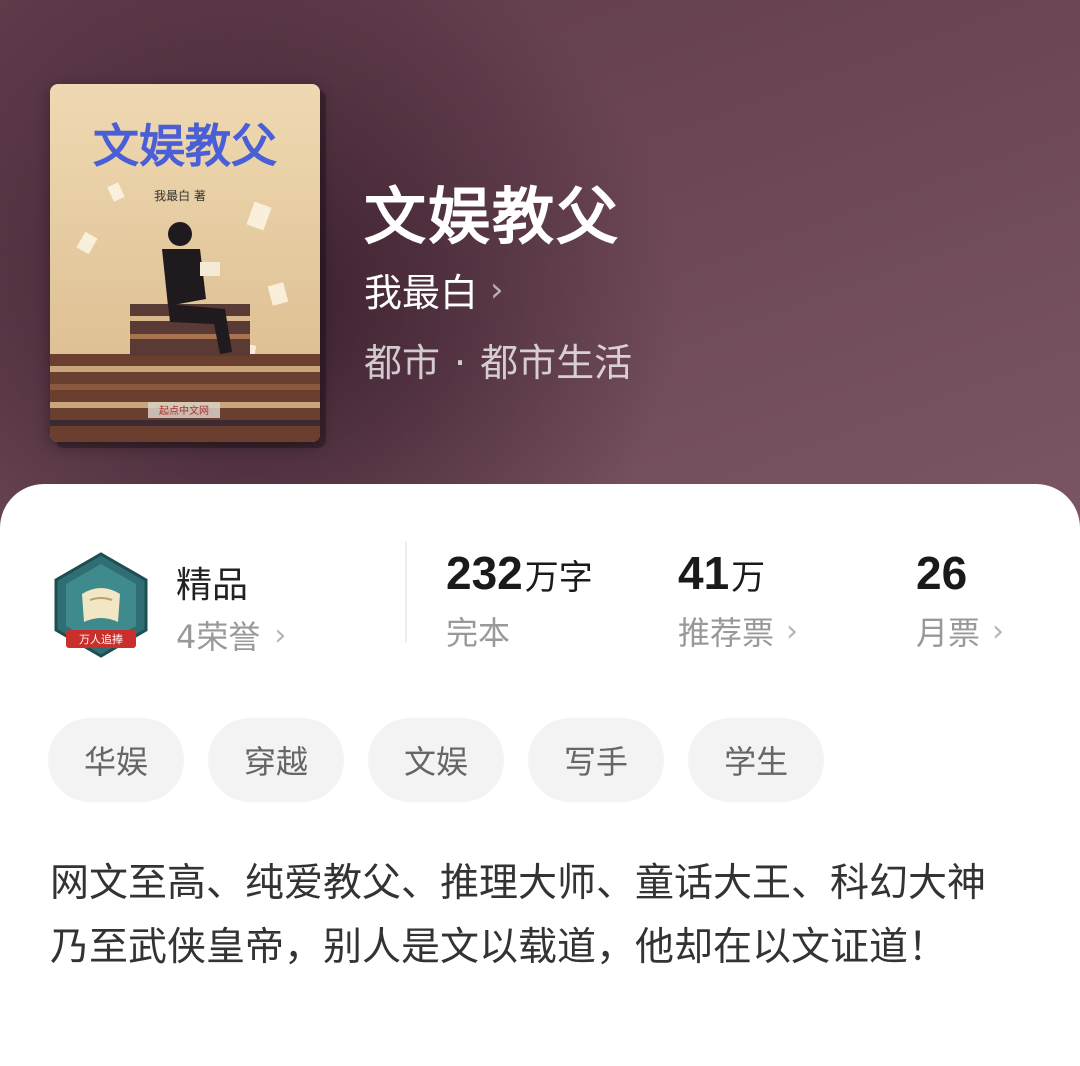  Describe the element at coordinates (276, 760) in the screenshot. I see `tag-chip: 穿越` at that location.